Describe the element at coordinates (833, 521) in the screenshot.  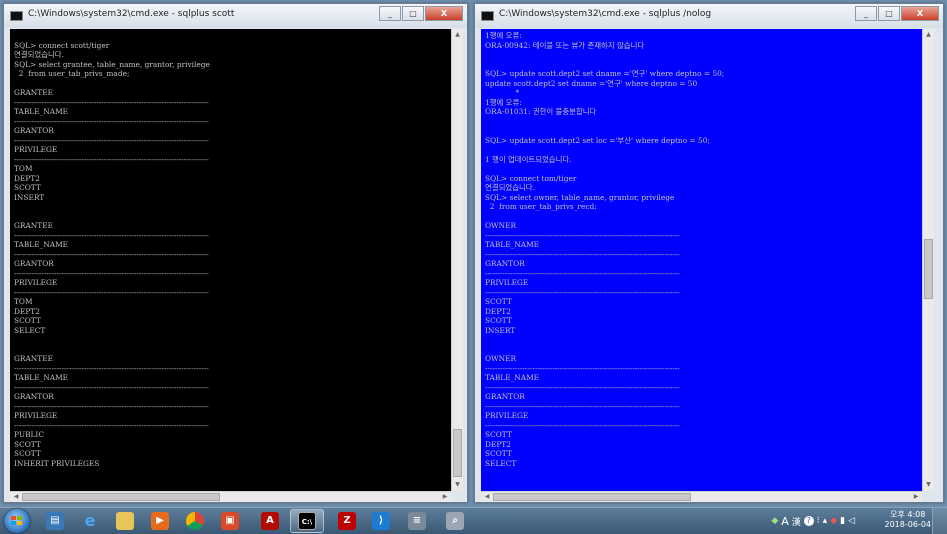
I see `tray-app-icon: ◆` at that location.